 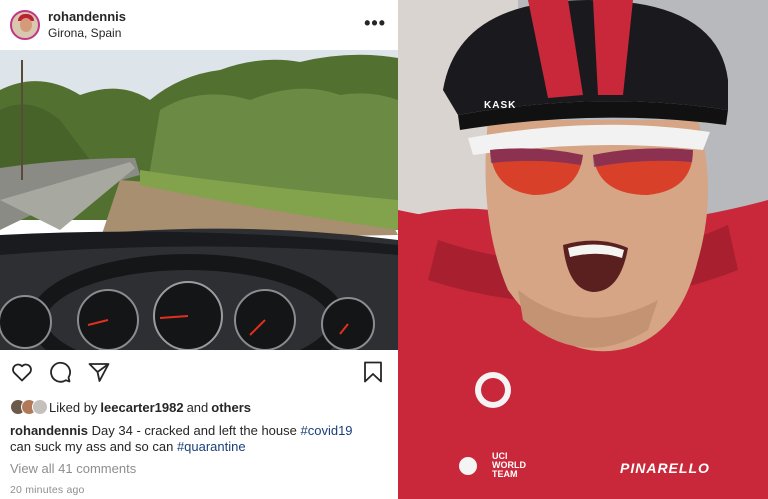 I want to click on likes-prefix: Liked by, so click(x=73, y=407).